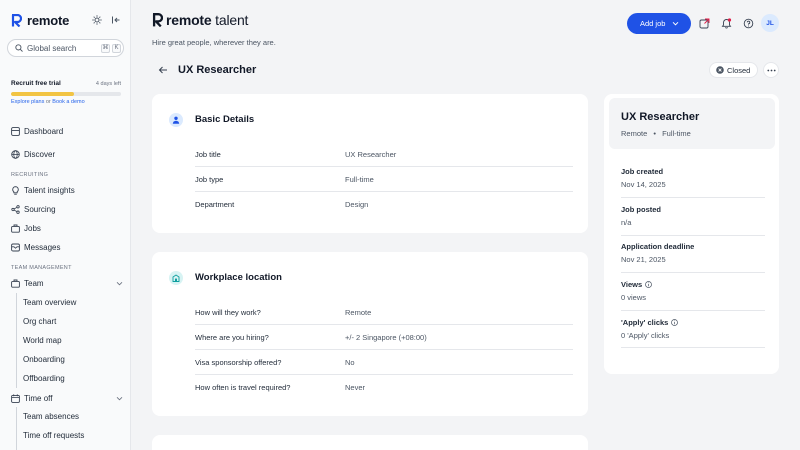  What do you see at coordinates (215, 204) in the screenshot?
I see `row-label: Department` at bounding box center [215, 204].